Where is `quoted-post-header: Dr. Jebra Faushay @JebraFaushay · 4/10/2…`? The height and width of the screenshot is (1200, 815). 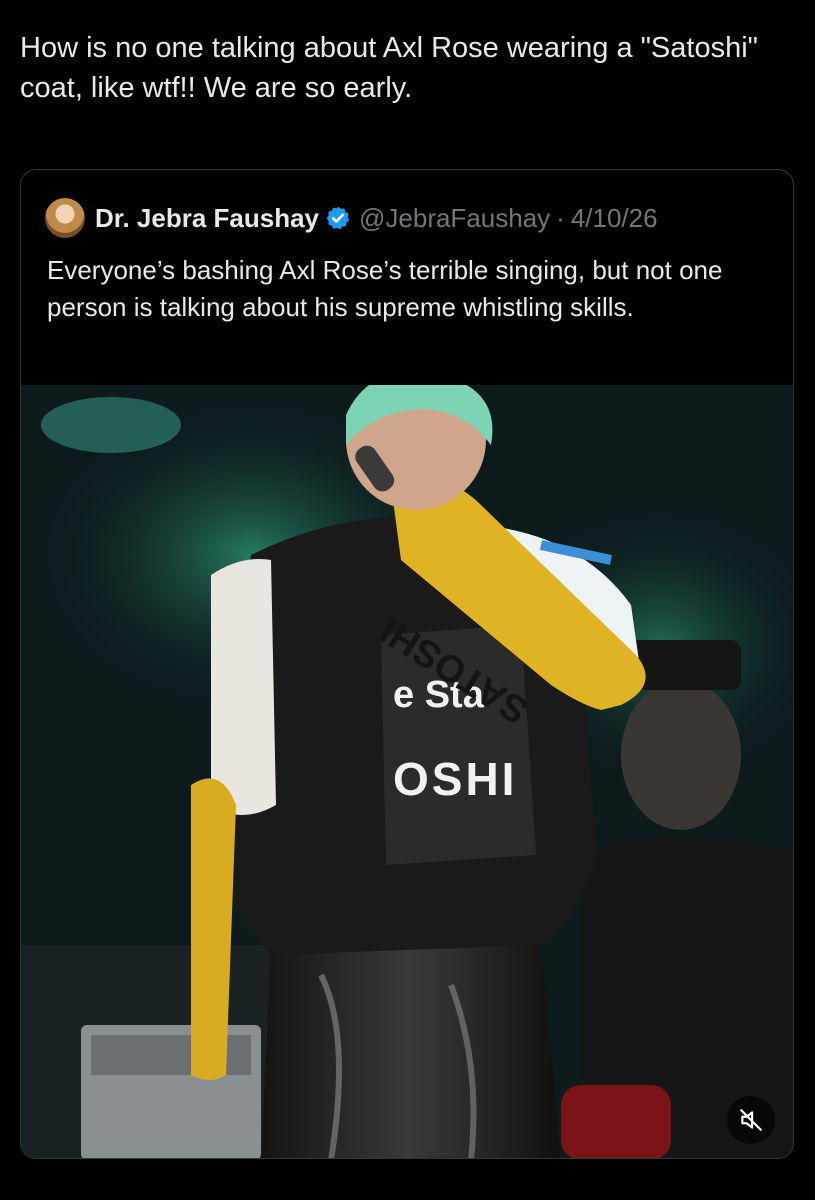
quoted-post-header: Dr. Jebra Faushay @JebraFaushay · 4/10/2… is located at coordinates (351, 218).